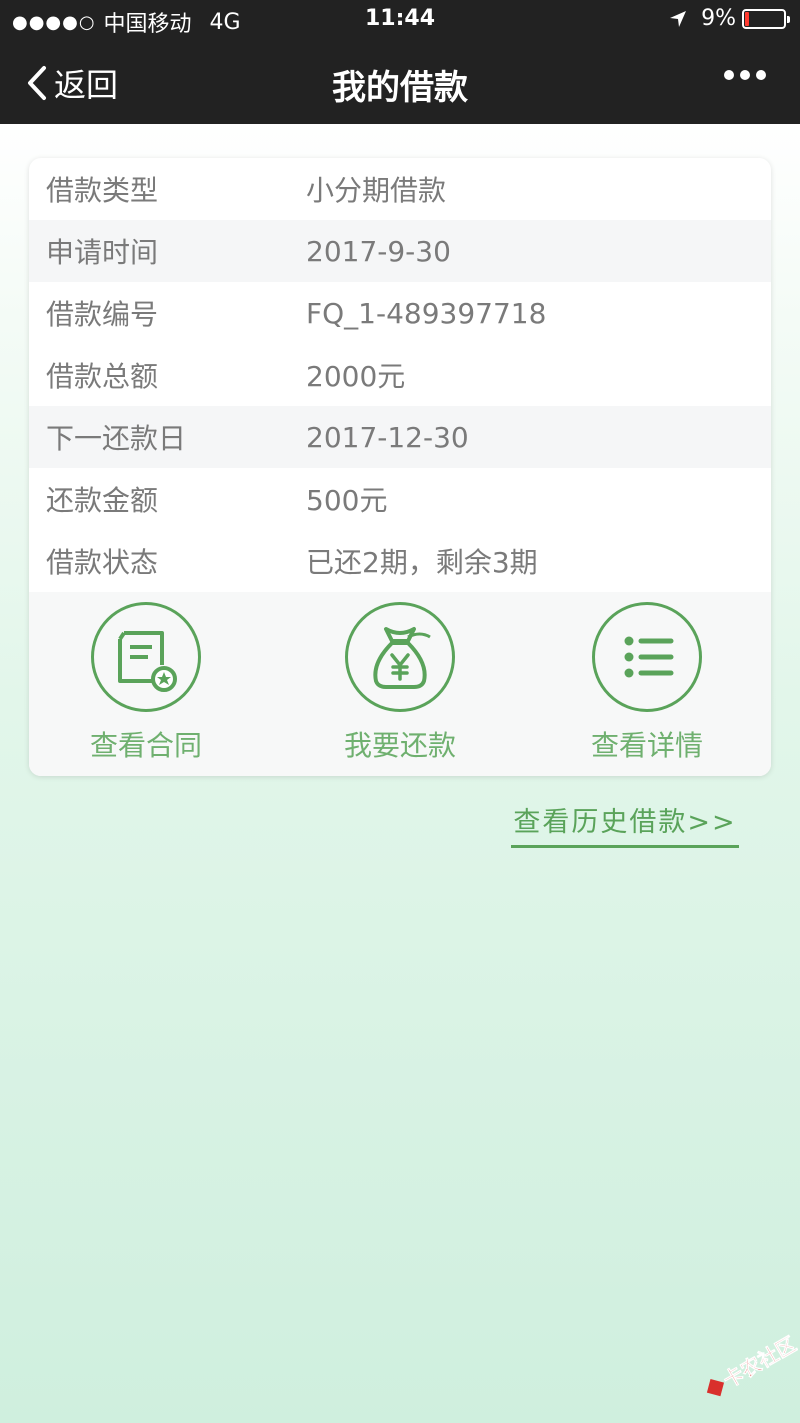  What do you see at coordinates (102, 500) in the screenshot?
I see `detail-label: 还款金额` at bounding box center [102, 500].